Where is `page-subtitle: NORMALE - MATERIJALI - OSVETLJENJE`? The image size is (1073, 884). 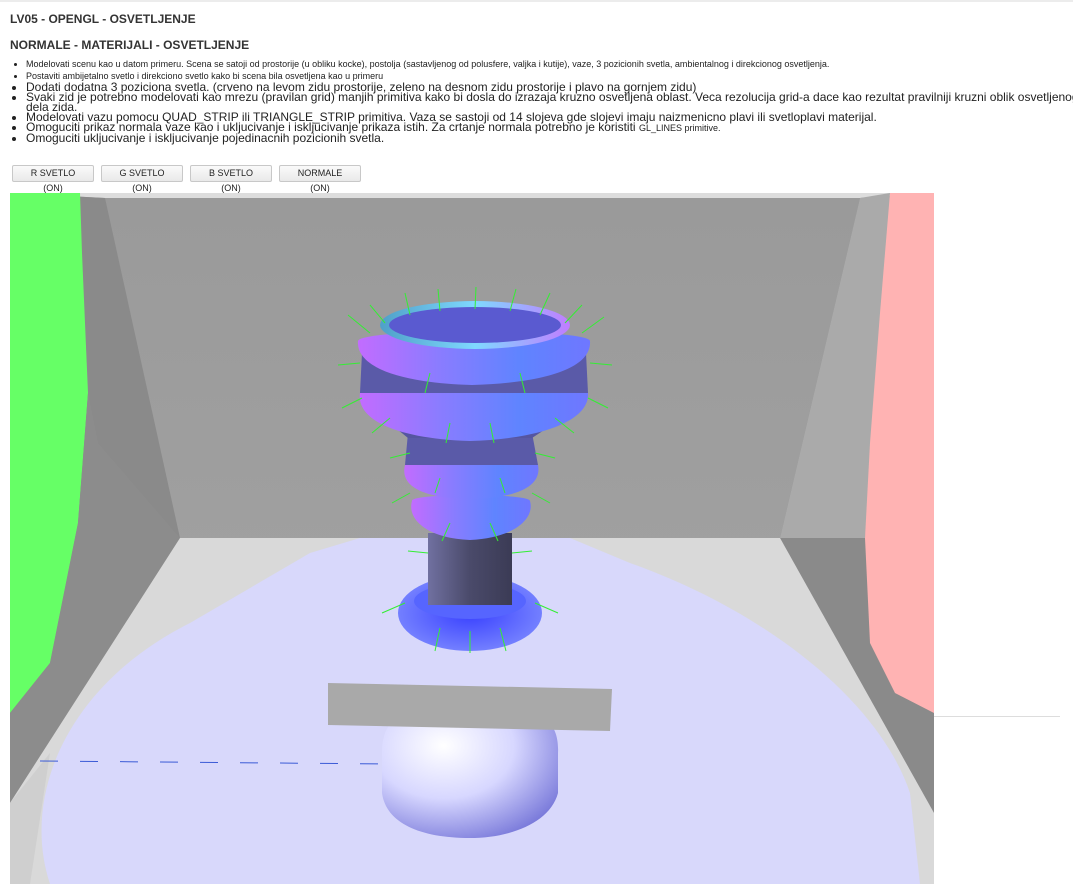 page-subtitle: NORMALE - MATERIJALI - OSVETLJENJE is located at coordinates (130, 45).